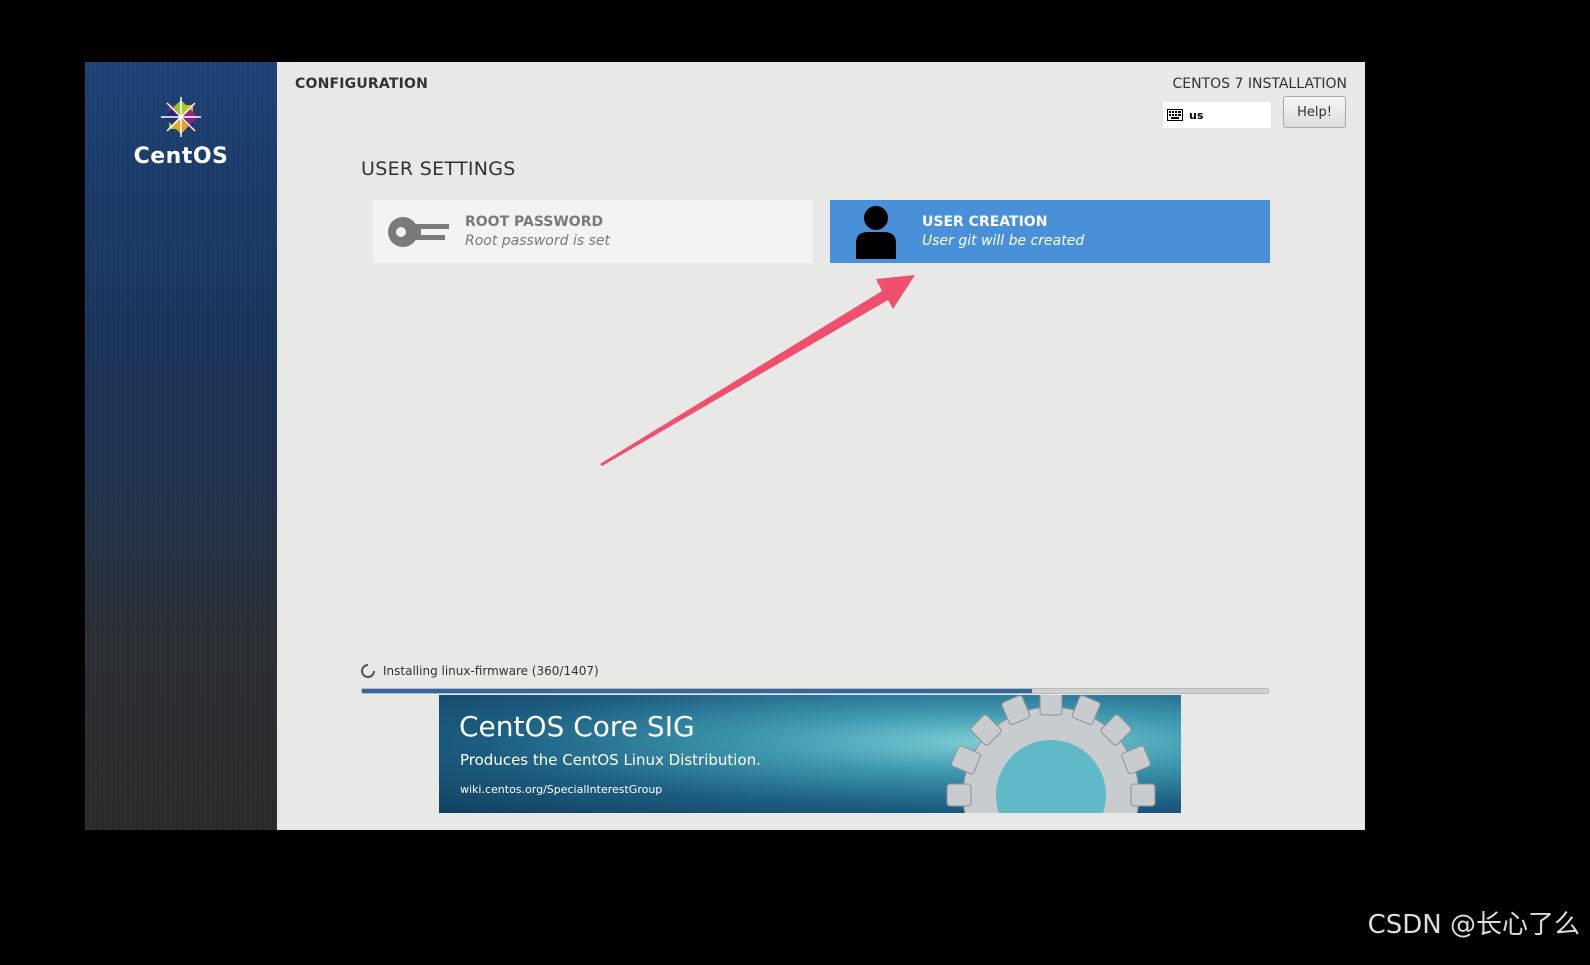 This screenshot has width=1590, height=965. Describe the element at coordinates (1051, 754) in the screenshot. I see `gear-icon` at that location.